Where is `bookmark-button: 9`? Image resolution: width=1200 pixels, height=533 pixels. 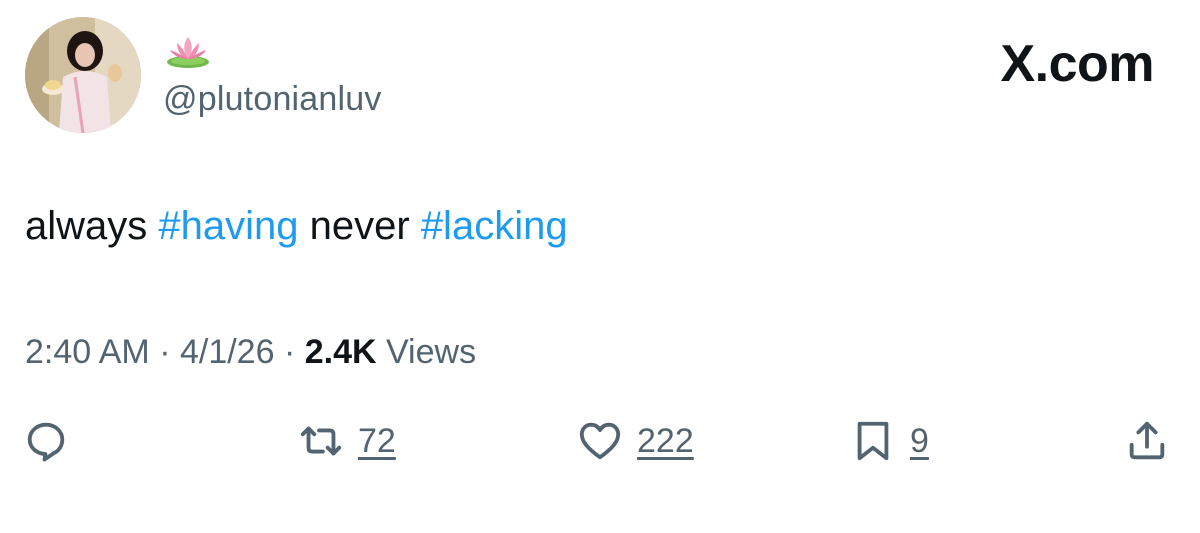 bookmark-button: 9 is located at coordinates (889, 441).